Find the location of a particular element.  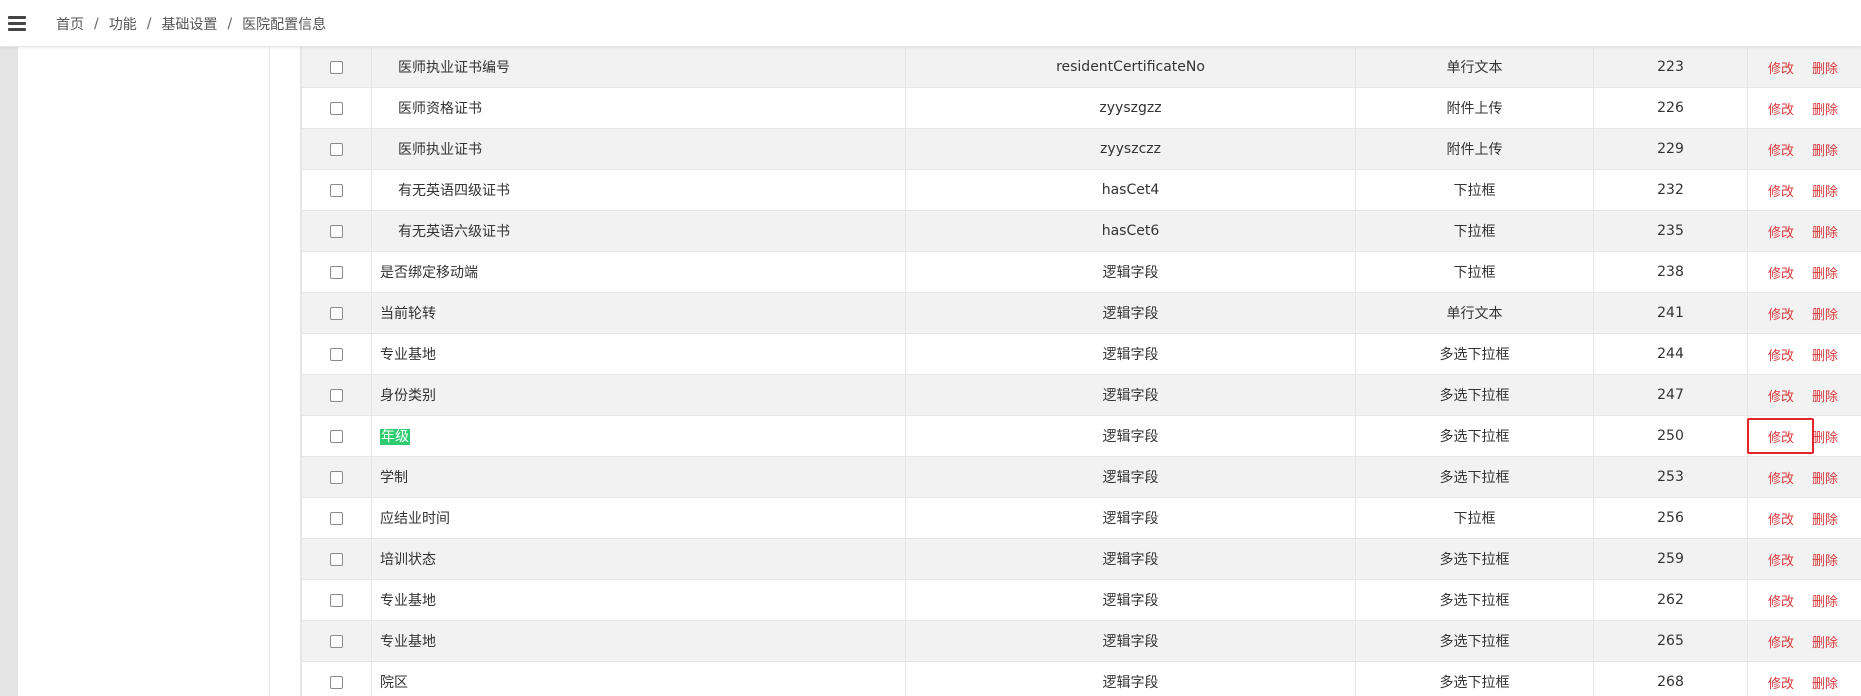

field-name-cell: 专业基地 is located at coordinates (638, 641).